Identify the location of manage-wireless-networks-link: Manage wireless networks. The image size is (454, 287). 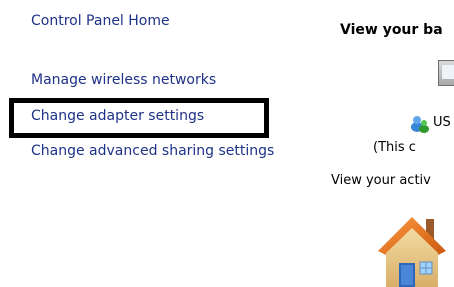
(123, 80).